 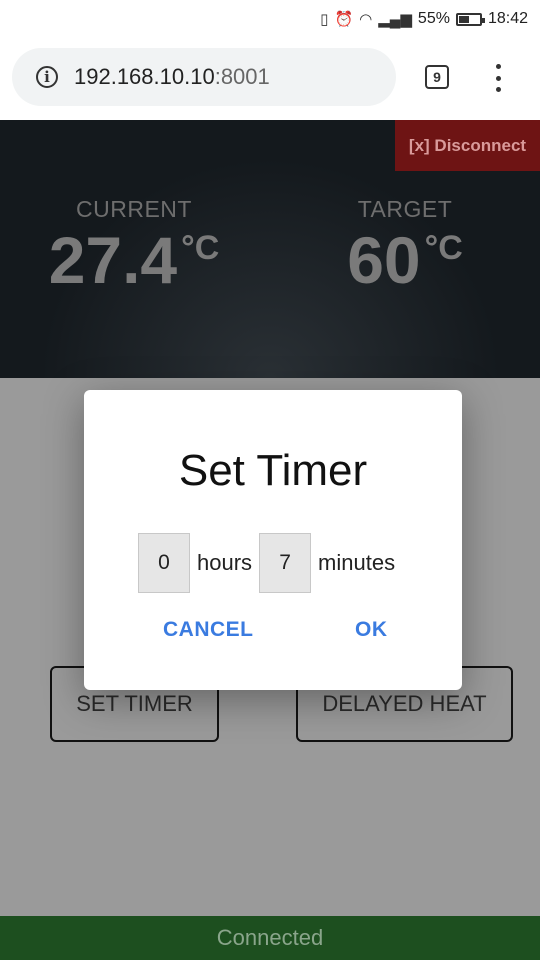 What do you see at coordinates (285, 563) in the screenshot?
I see `minutes-input: 7` at bounding box center [285, 563].